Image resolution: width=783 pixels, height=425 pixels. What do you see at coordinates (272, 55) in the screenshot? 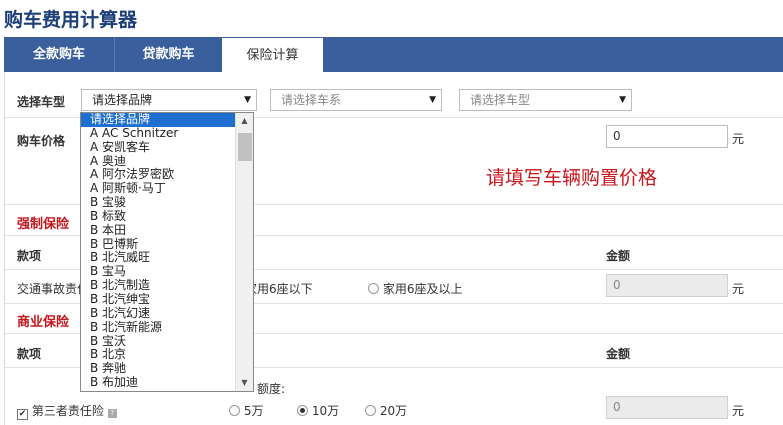
I see `tab-insurance: 保险计算` at bounding box center [272, 55].